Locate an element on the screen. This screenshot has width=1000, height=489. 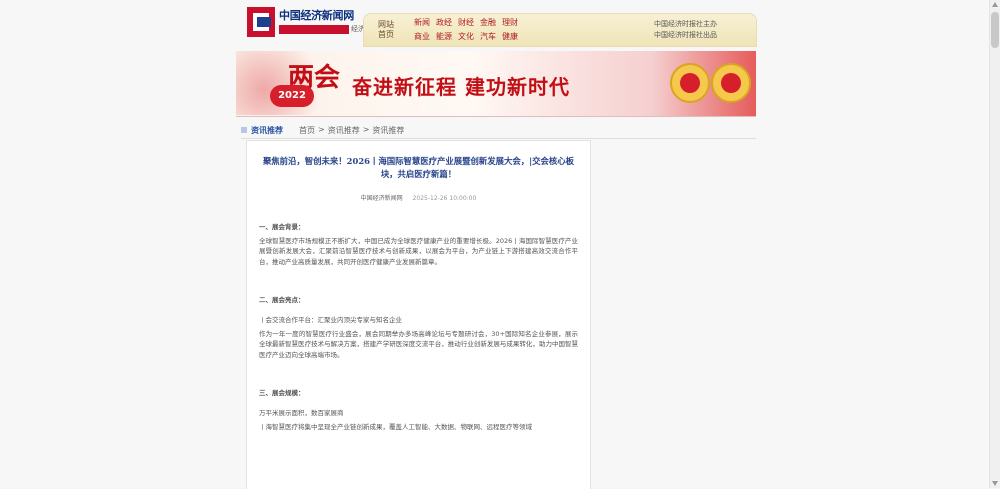
scroll-down-icon is located at coordinates (995, 483).